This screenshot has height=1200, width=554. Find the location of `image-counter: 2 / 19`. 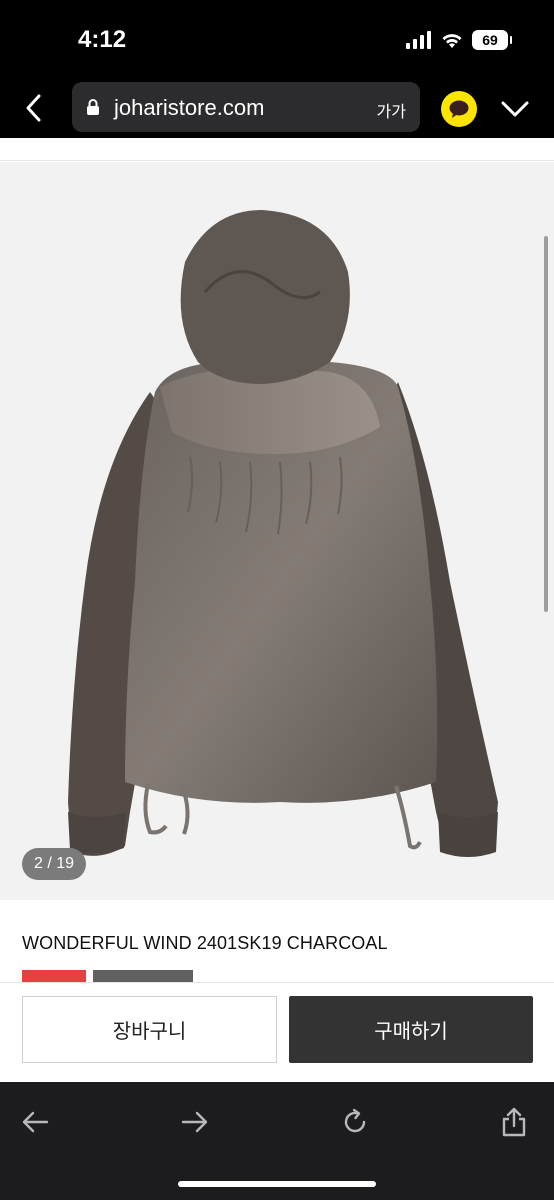

image-counter: 2 / 19 is located at coordinates (54, 864).